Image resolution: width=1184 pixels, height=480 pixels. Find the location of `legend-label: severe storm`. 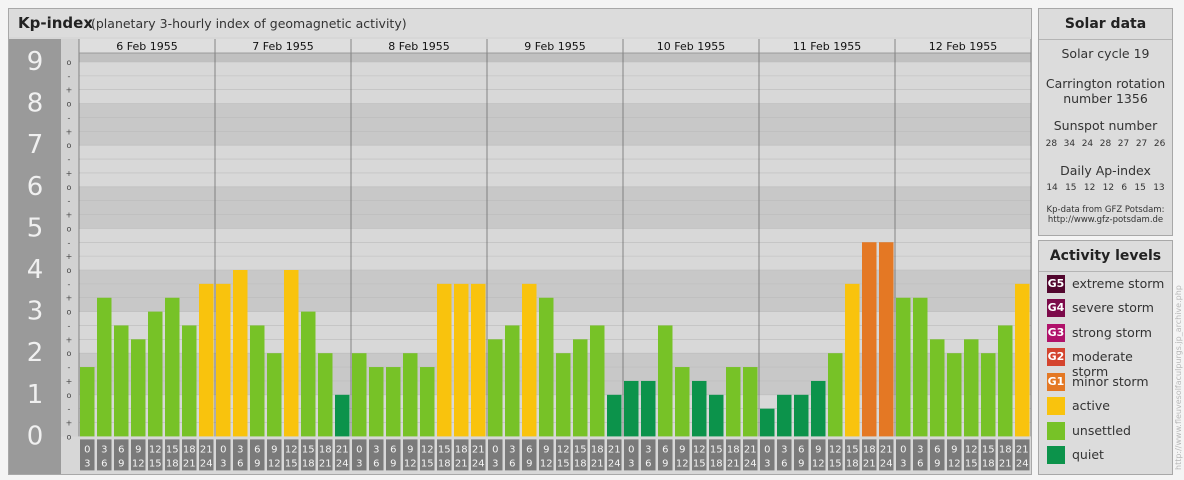

legend-label: severe storm is located at coordinates (1113, 307).